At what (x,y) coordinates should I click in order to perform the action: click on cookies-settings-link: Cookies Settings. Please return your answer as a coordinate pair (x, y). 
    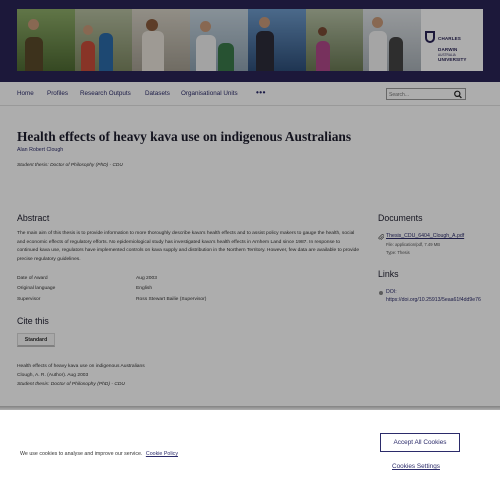
    Looking at the image, I should click on (416, 466).